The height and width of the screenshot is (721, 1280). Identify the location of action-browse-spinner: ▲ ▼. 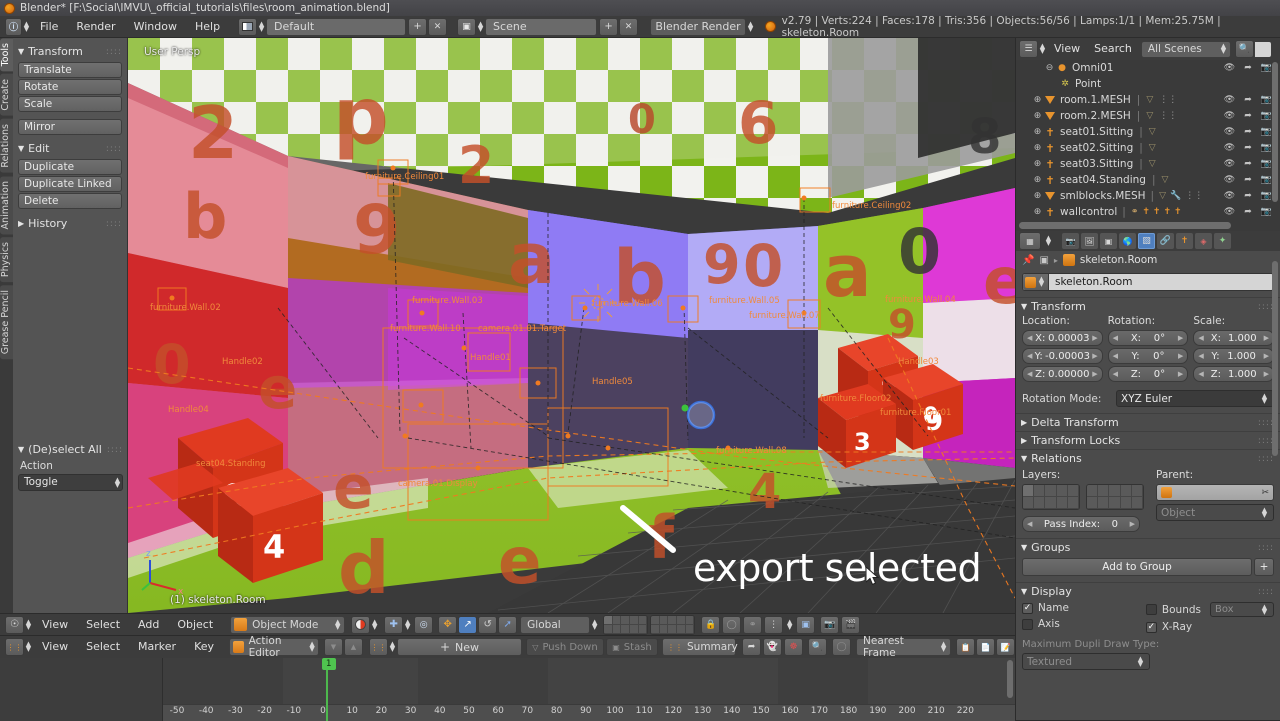
(392, 647).